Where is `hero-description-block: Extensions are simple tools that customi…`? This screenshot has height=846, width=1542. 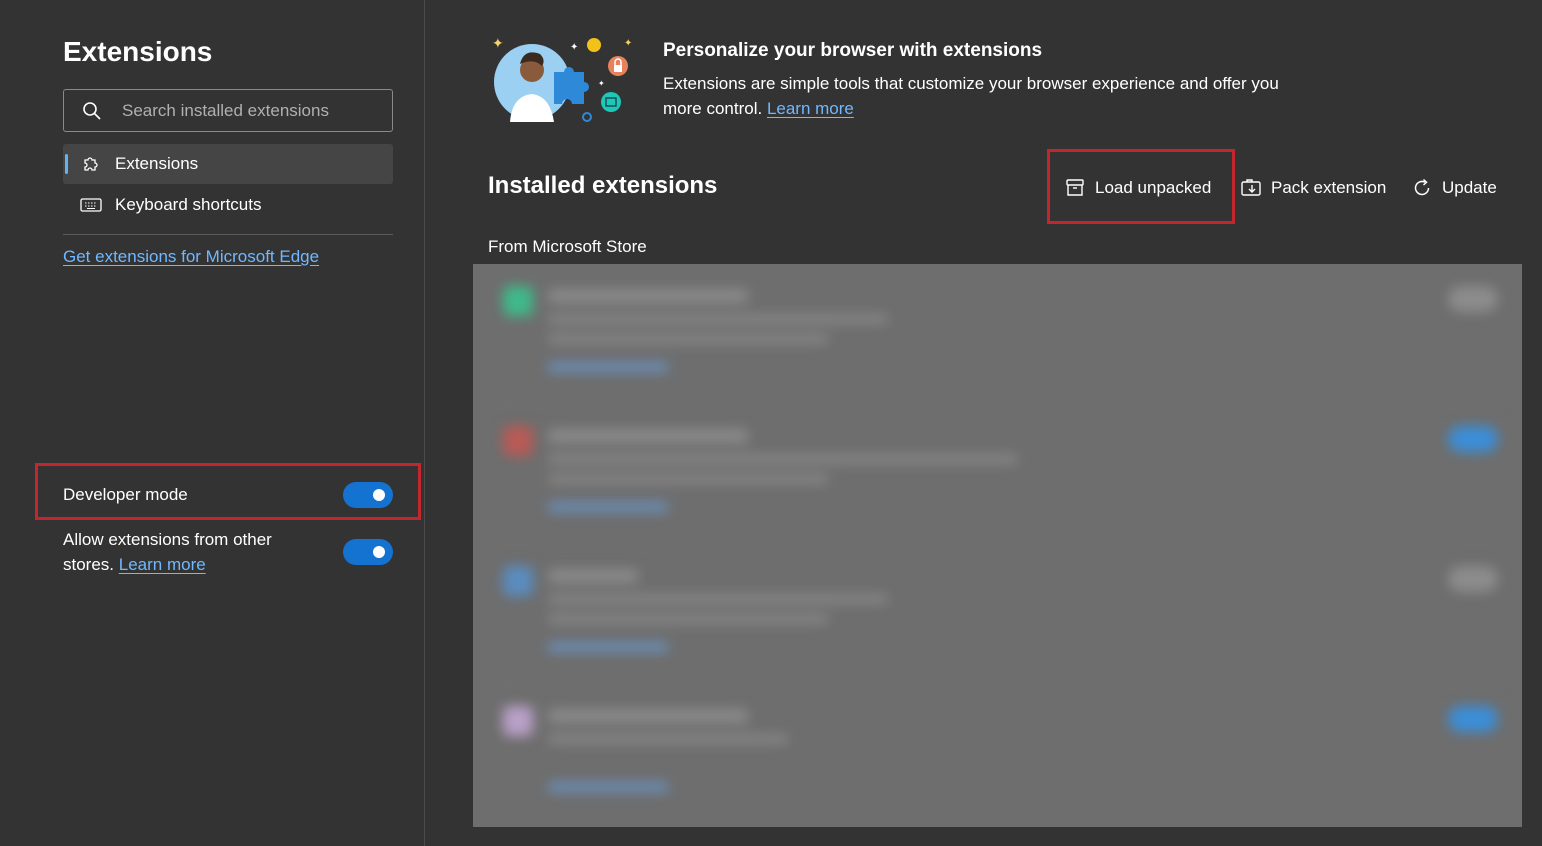
hero-description-block: Extensions are simple tools that customi… is located at coordinates (988, 96).